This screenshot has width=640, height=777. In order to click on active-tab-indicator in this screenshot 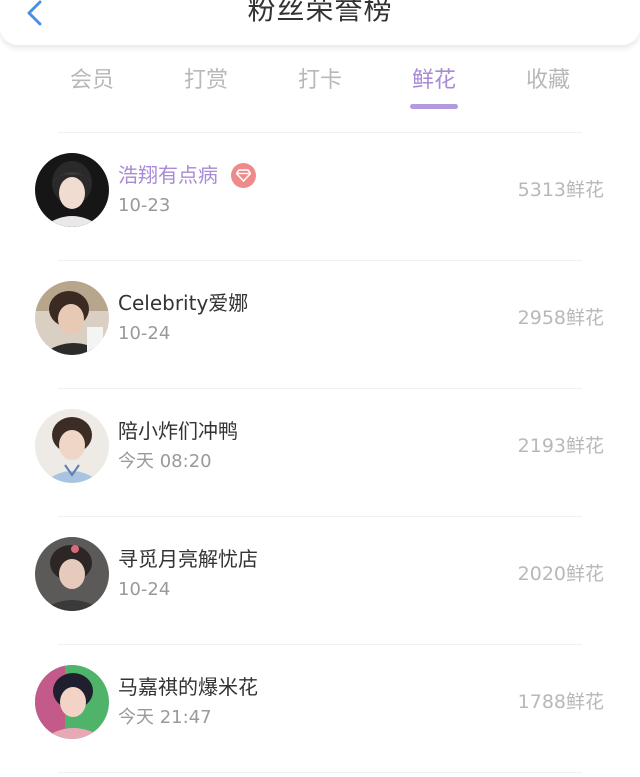, I will do `click(434, 106)`.